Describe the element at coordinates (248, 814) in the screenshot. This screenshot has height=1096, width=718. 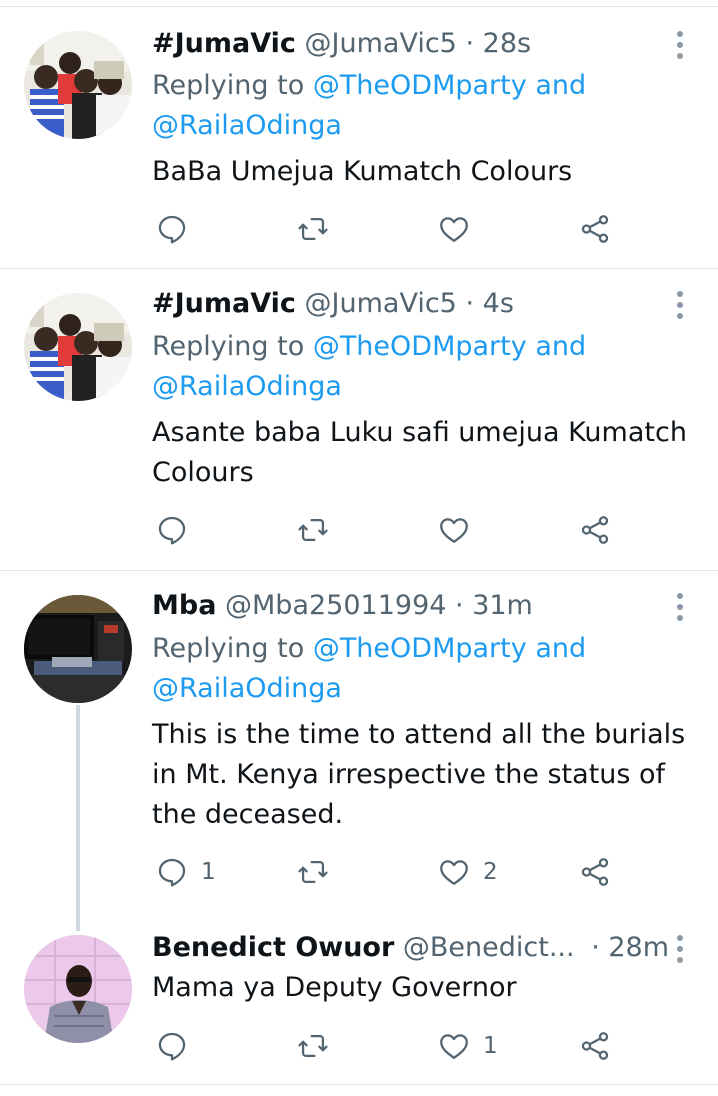
I see `tweet-text-line: the deceased.` at that location.